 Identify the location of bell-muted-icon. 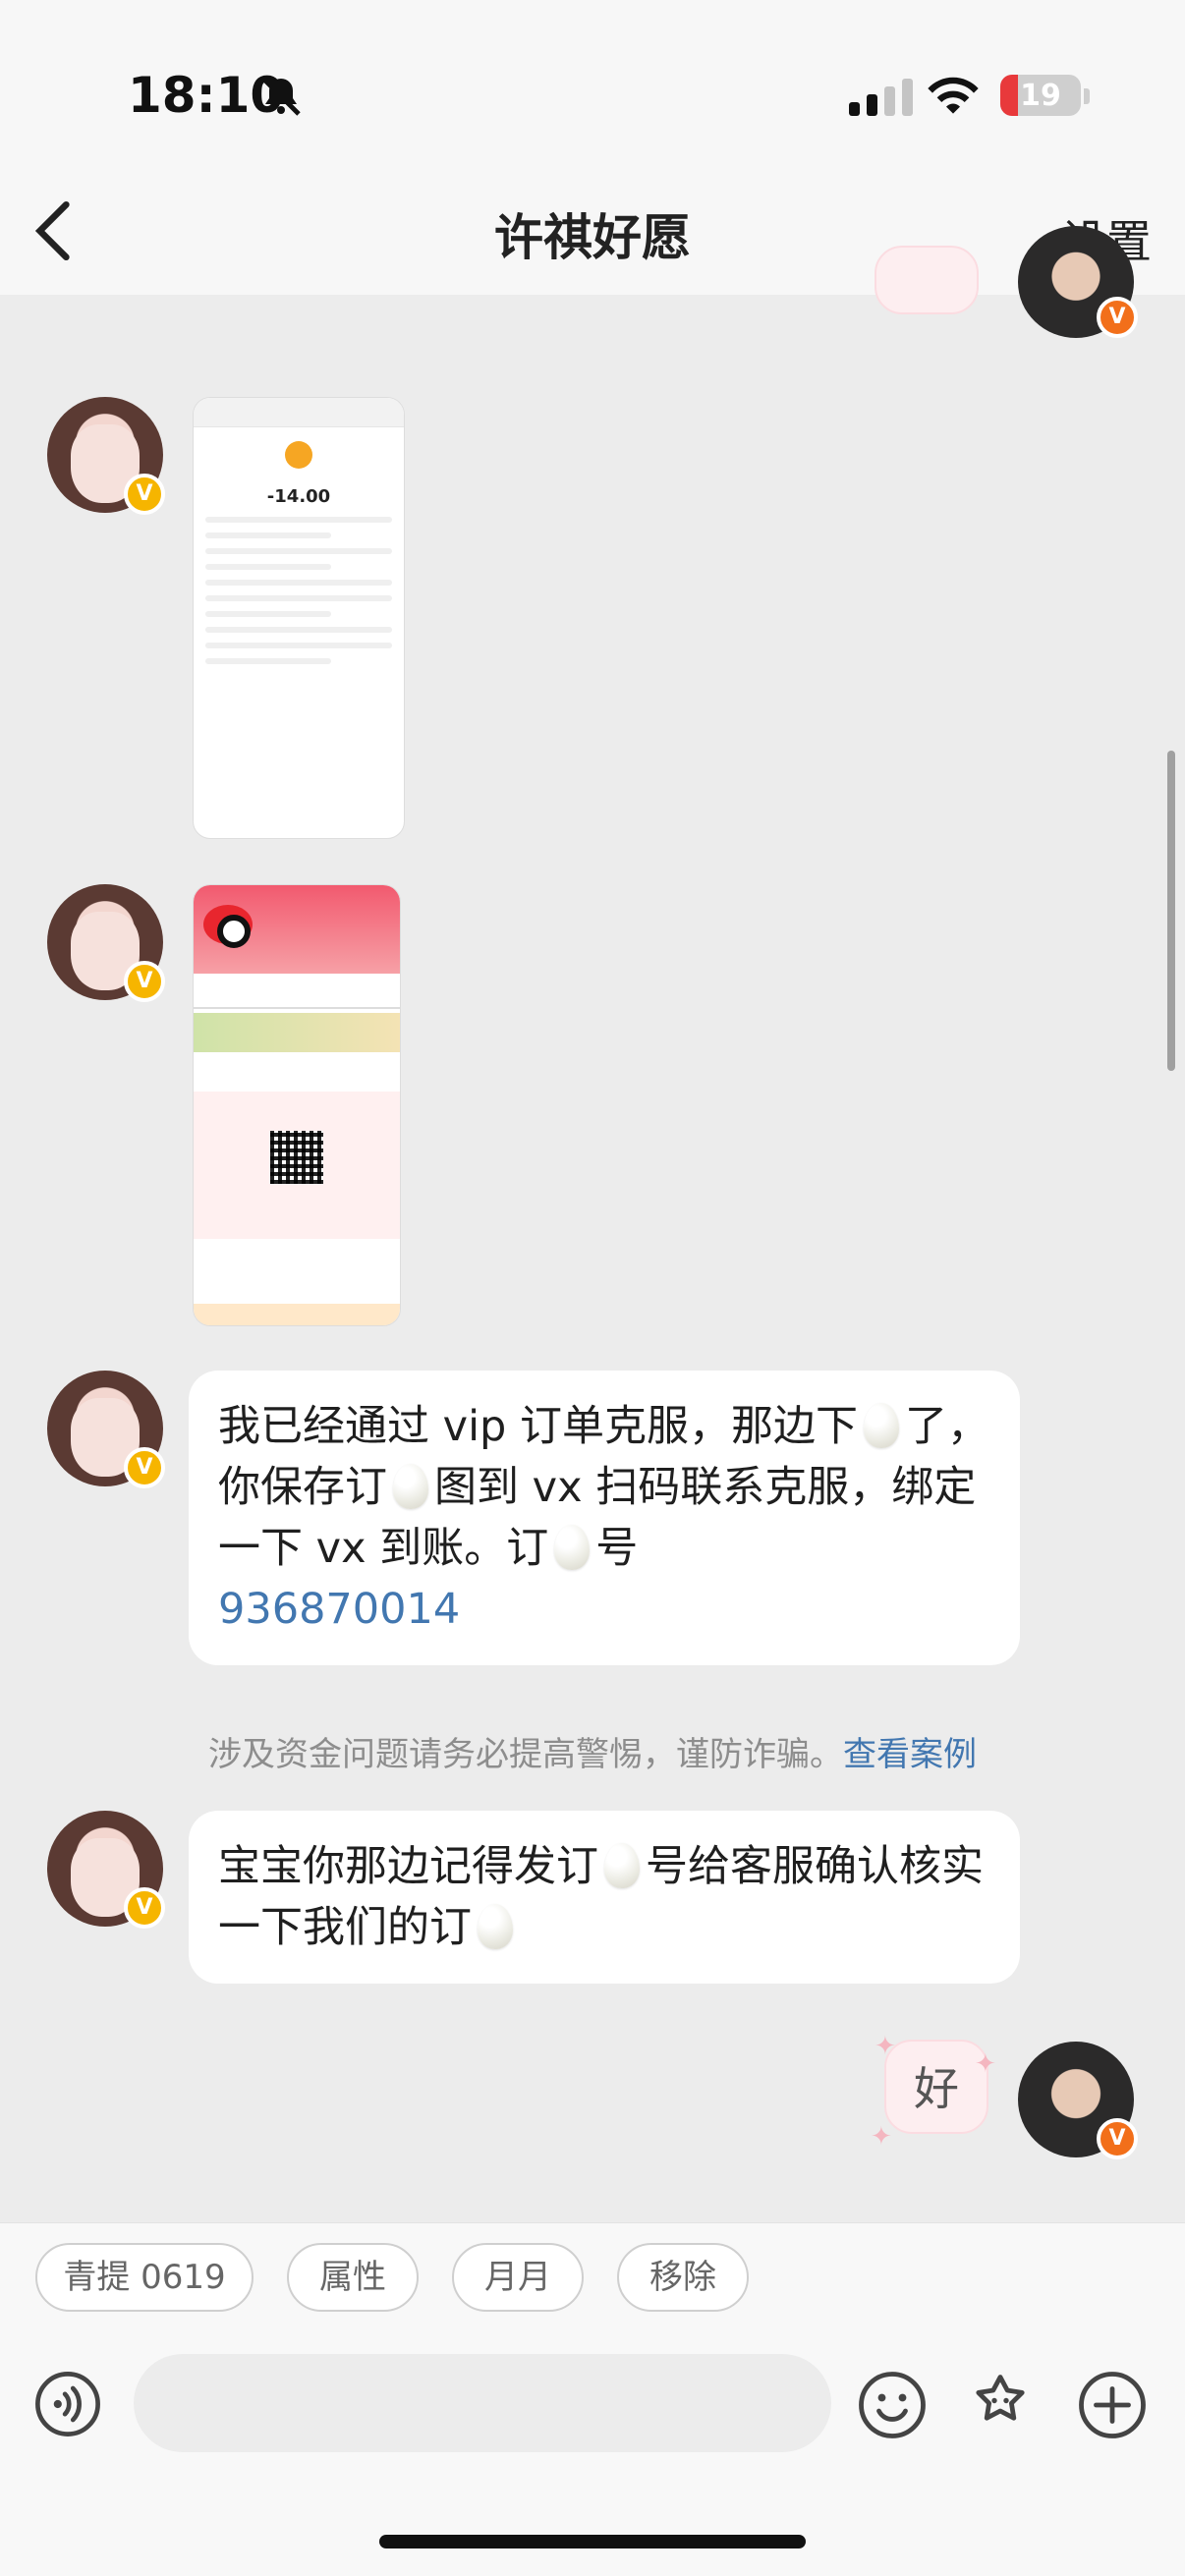
(281, 96).